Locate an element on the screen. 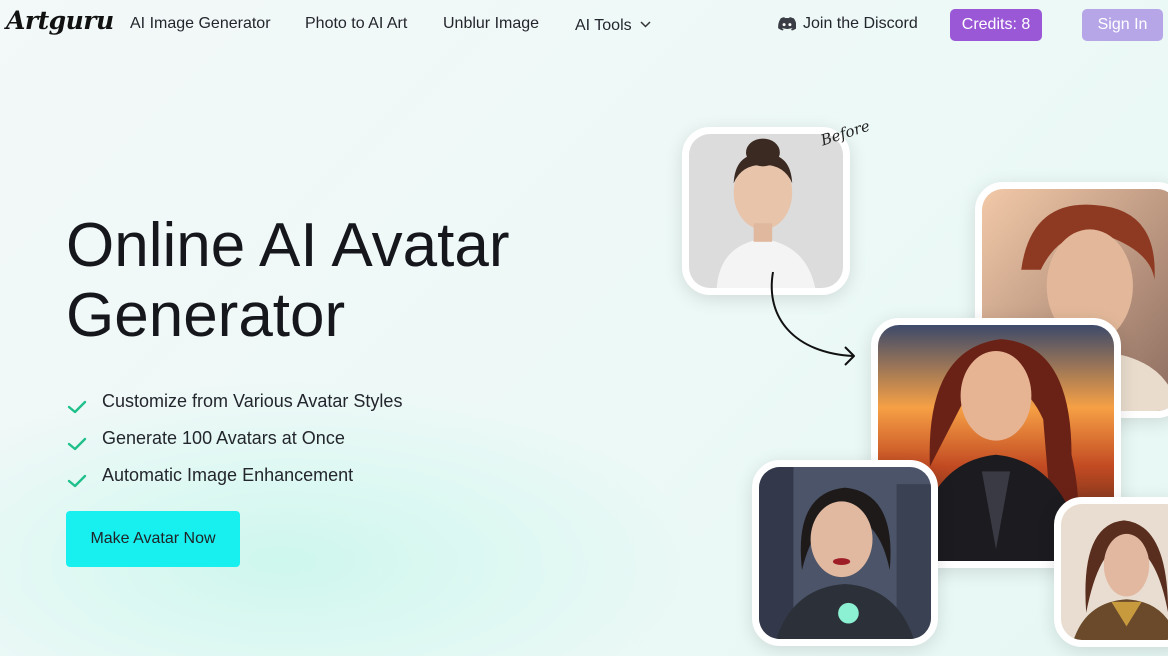 This screenshot has width=1168, height=656. nav-ai-tools-dropdown: AI Tools is located at coordinates (613, 25).